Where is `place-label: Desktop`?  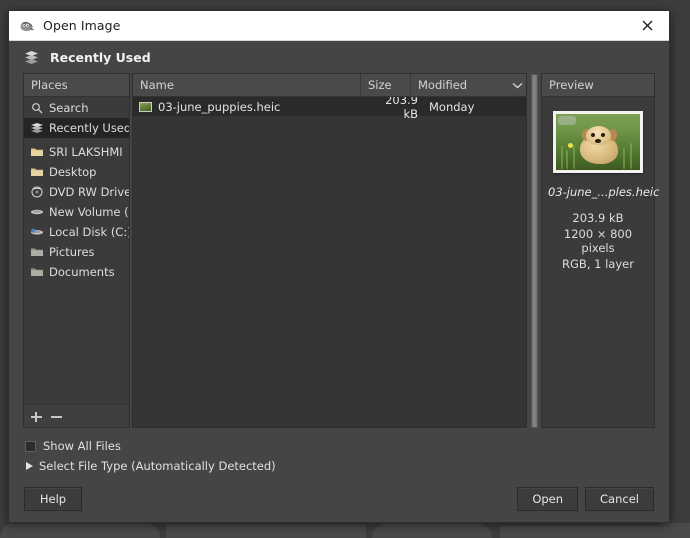 place-label: Desktop is located at coordinates (73, 172).